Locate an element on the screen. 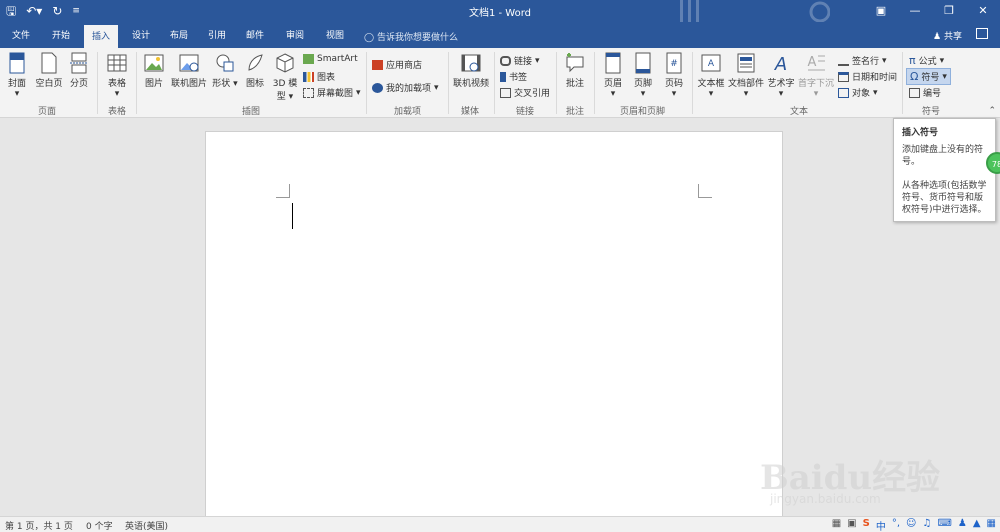 The width and height of the screenshot is (1000, 532). store-icon is located at coordinates (377, 64).